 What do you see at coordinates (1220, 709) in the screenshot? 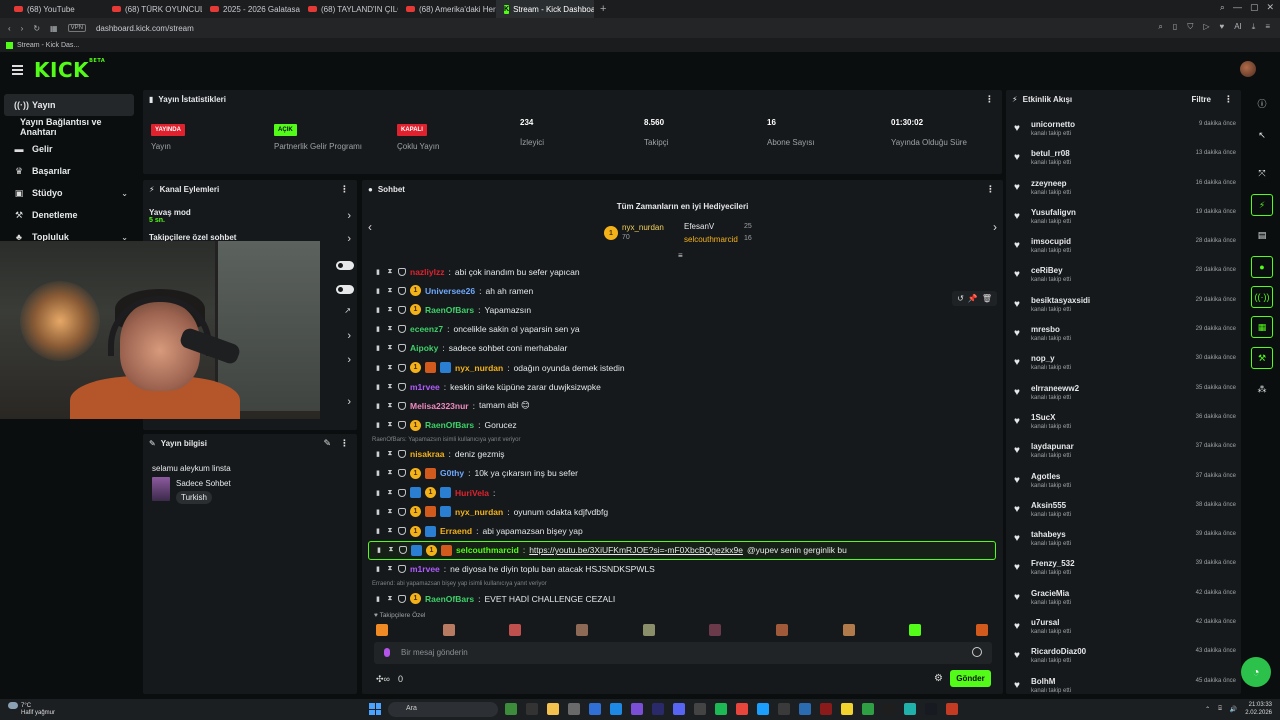
I see `network-icon: ⌸` at bounding box center [1220, 709].